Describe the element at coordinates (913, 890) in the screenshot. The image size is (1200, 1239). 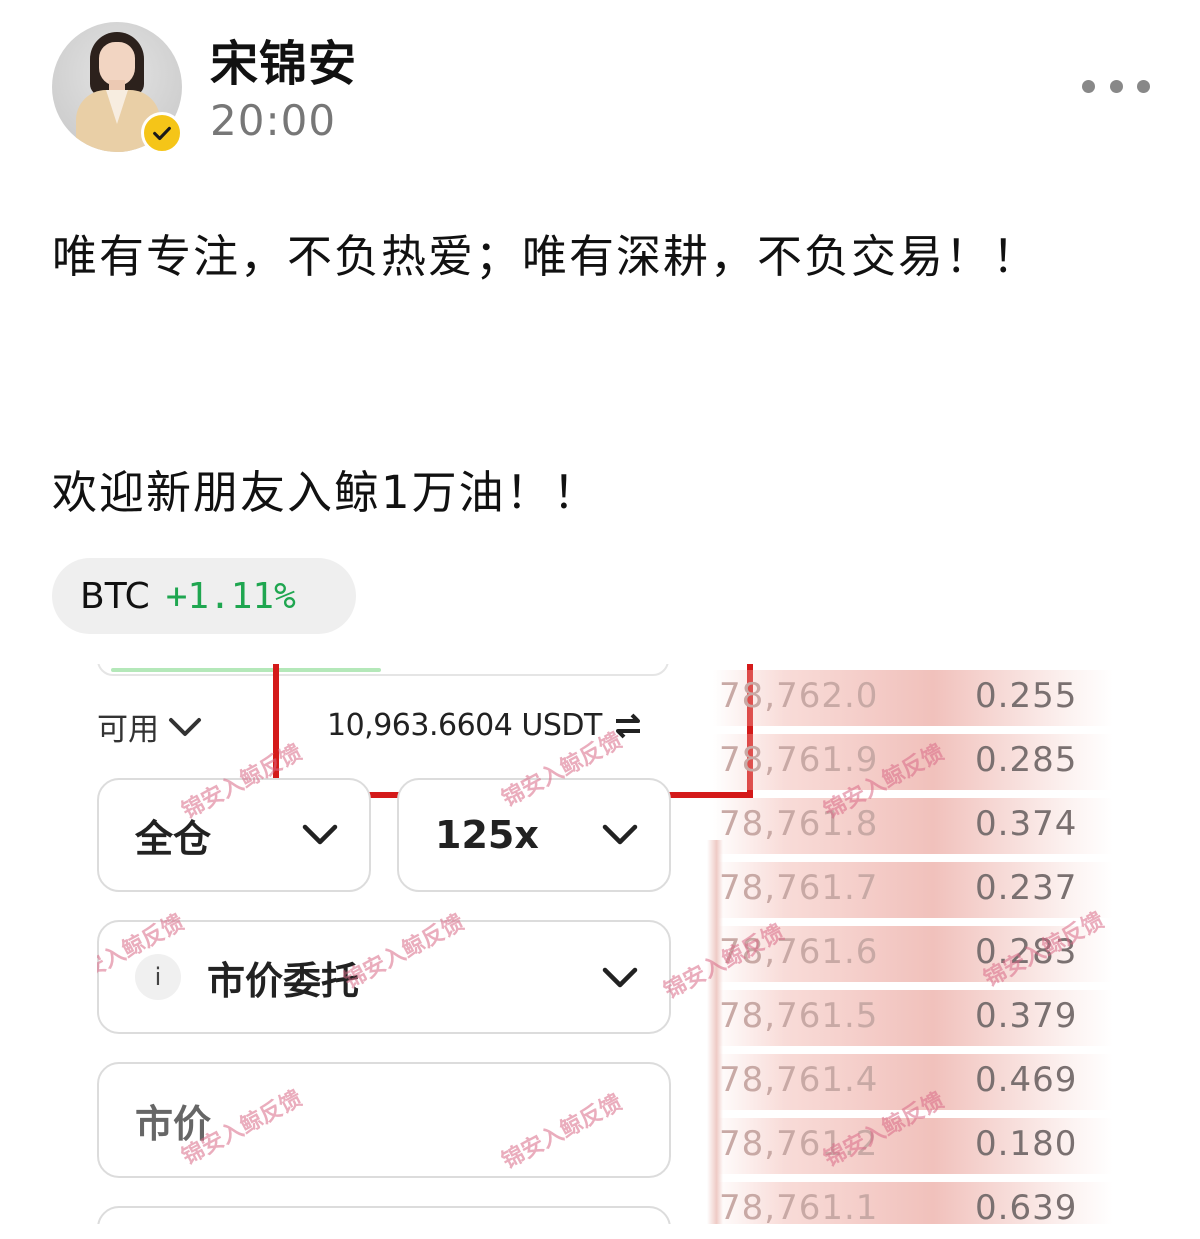
I see `orderbook-row: 78,761.7 0.237` at that location.